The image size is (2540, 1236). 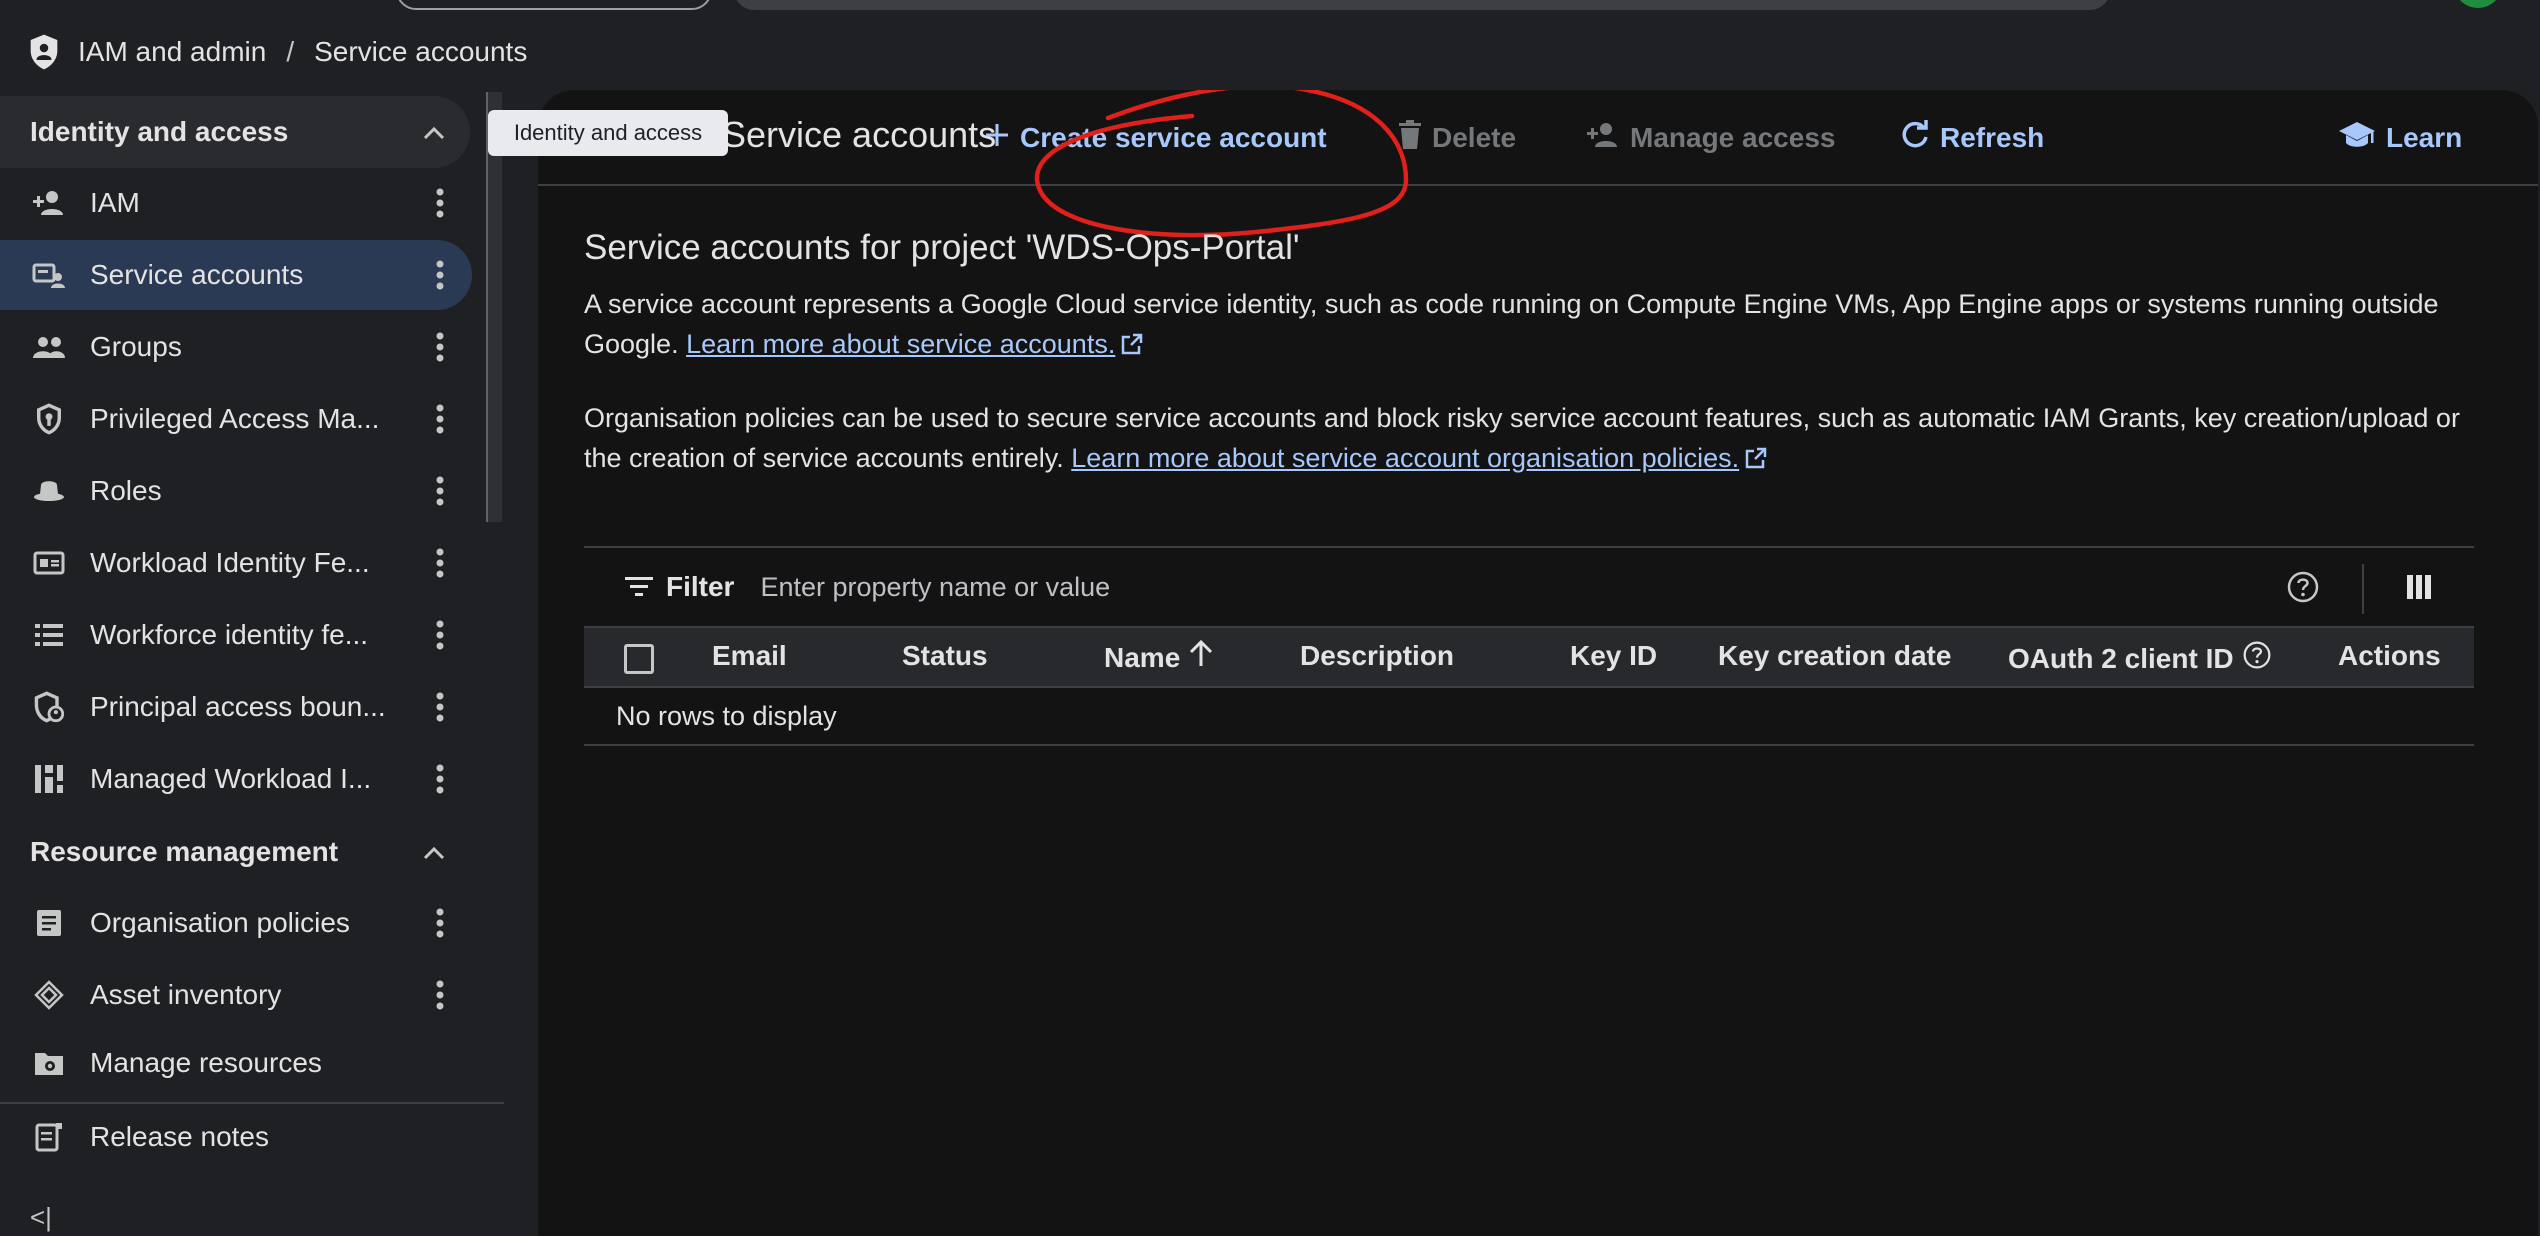 I want to click on delete-label: Delete, so click(x=1474, y=137).